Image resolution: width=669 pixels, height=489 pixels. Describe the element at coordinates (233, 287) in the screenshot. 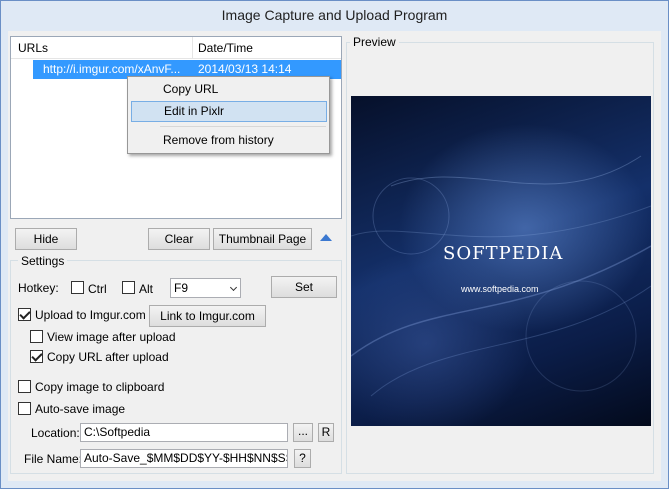

I see `chevron-down-icon` at that location.